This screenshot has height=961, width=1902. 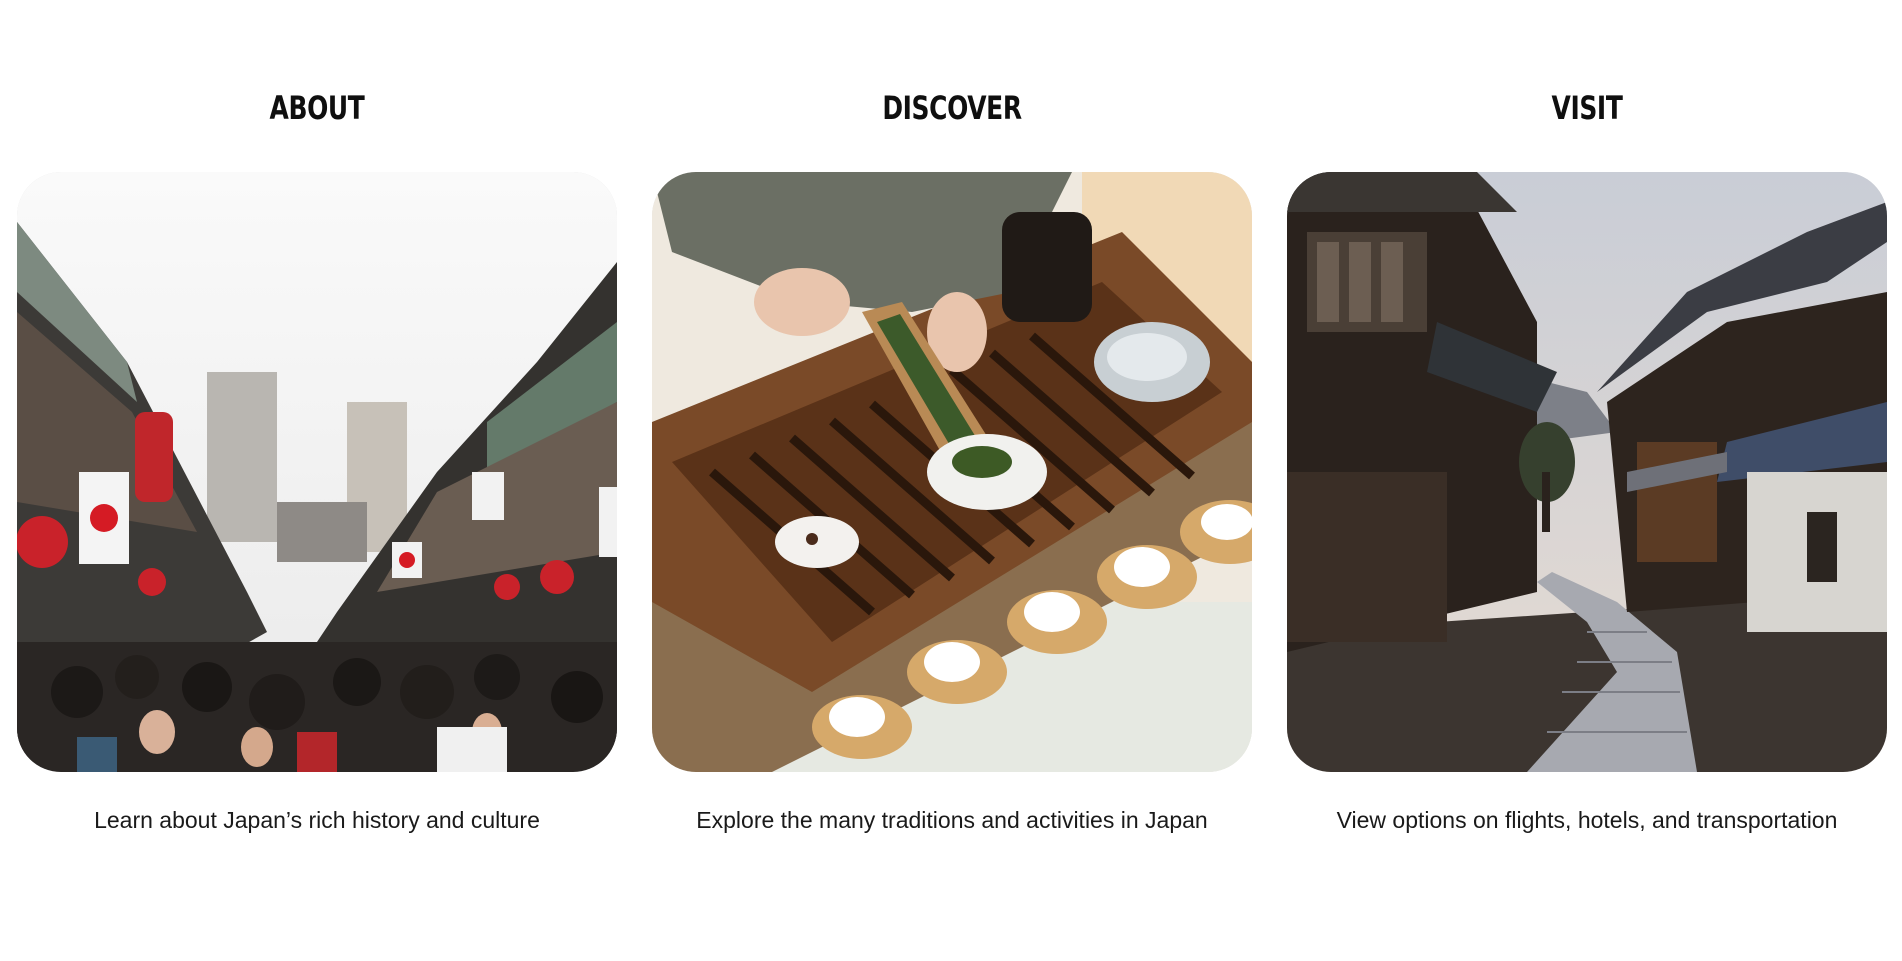 I want to click on card-title: VISIT, so click(x=1587, y=108).